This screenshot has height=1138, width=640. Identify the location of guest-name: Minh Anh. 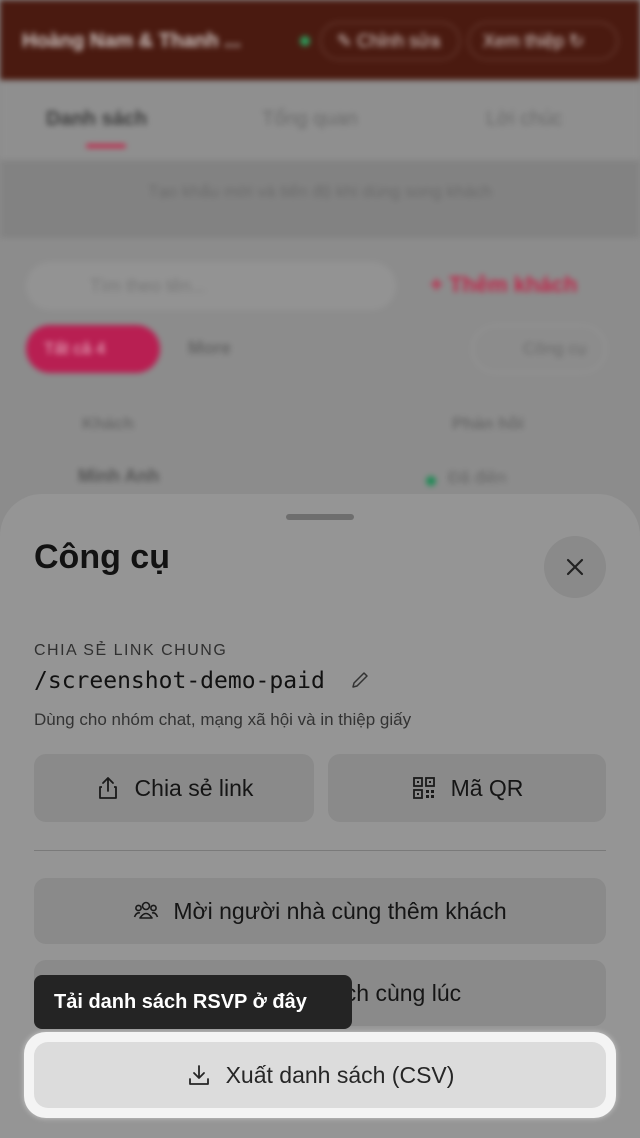
(118, 476).